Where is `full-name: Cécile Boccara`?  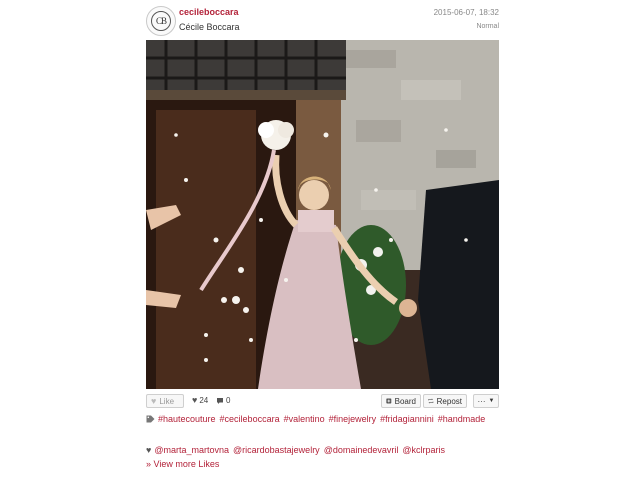 full-name: Cécile Boccara is located at coordinates (209, 27).